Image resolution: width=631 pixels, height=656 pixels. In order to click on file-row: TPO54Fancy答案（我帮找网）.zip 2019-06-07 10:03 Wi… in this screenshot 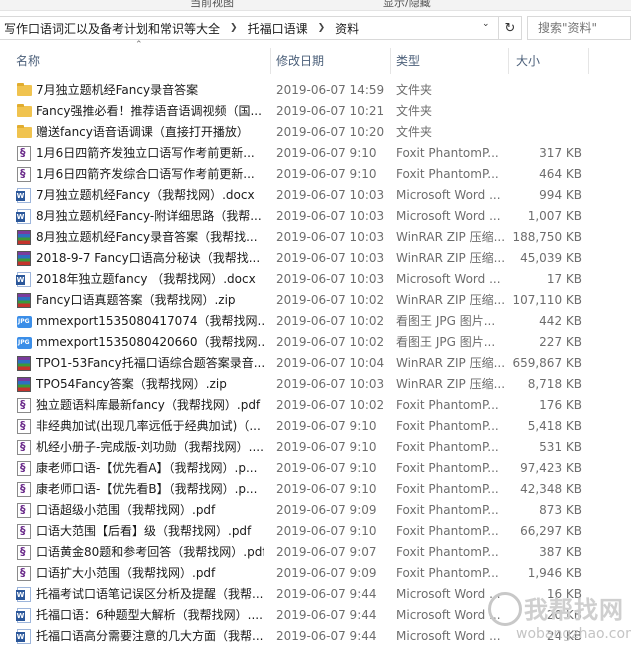, I will do `click(315, 384)`.